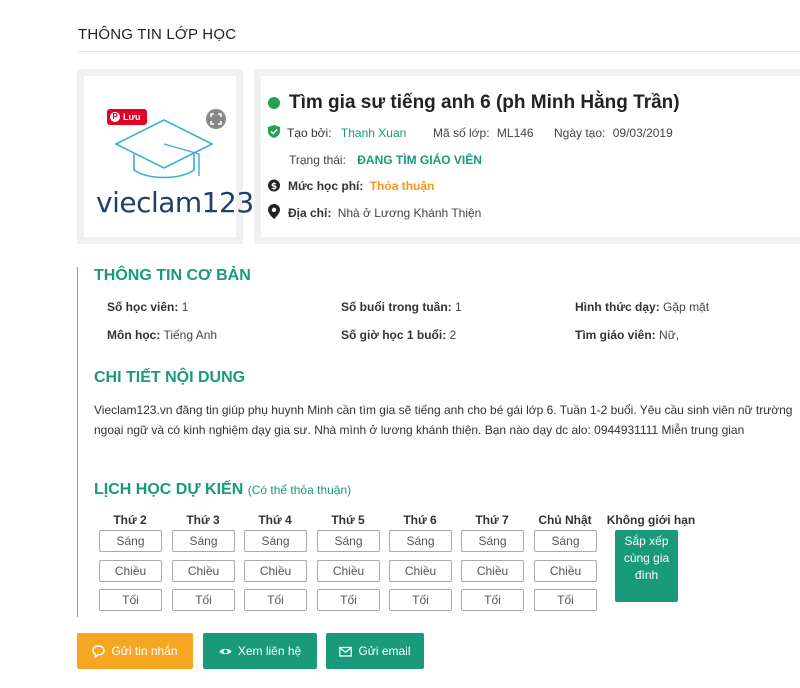 This screenshot has width=800, height=688. Describe the element at coordinates (175, 202) in the screenshot. I see `brand-logo: vieclam123` at that location.